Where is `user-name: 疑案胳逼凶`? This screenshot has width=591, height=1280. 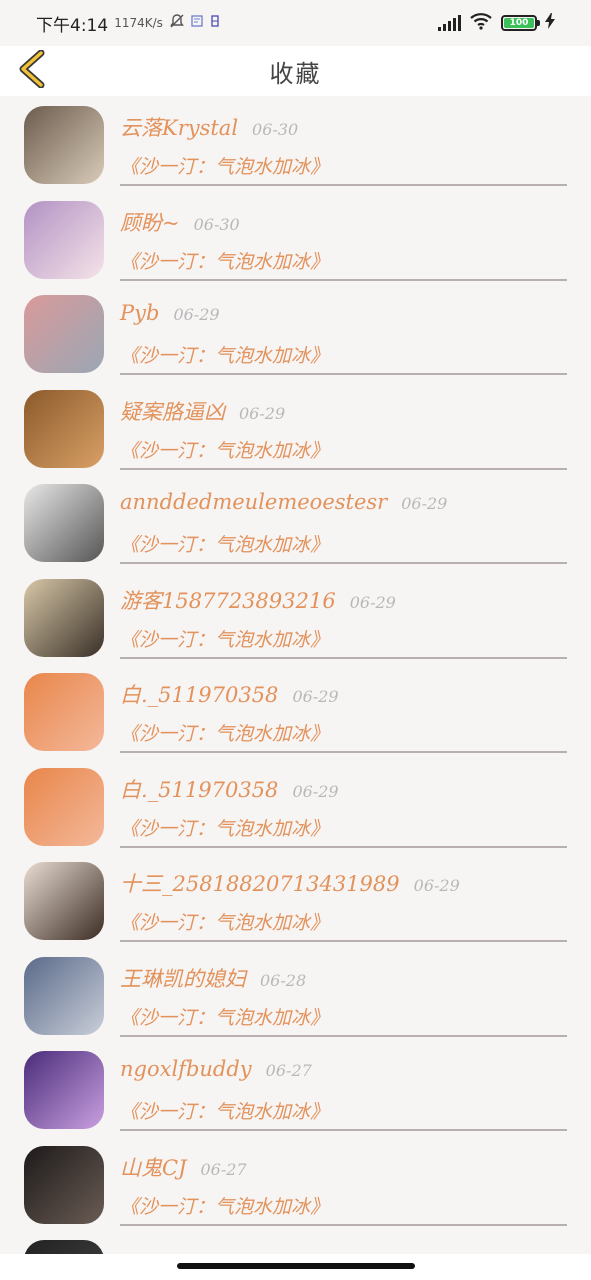
user-name: 疑案胳逼凶 is located at coordinates (172, 411).